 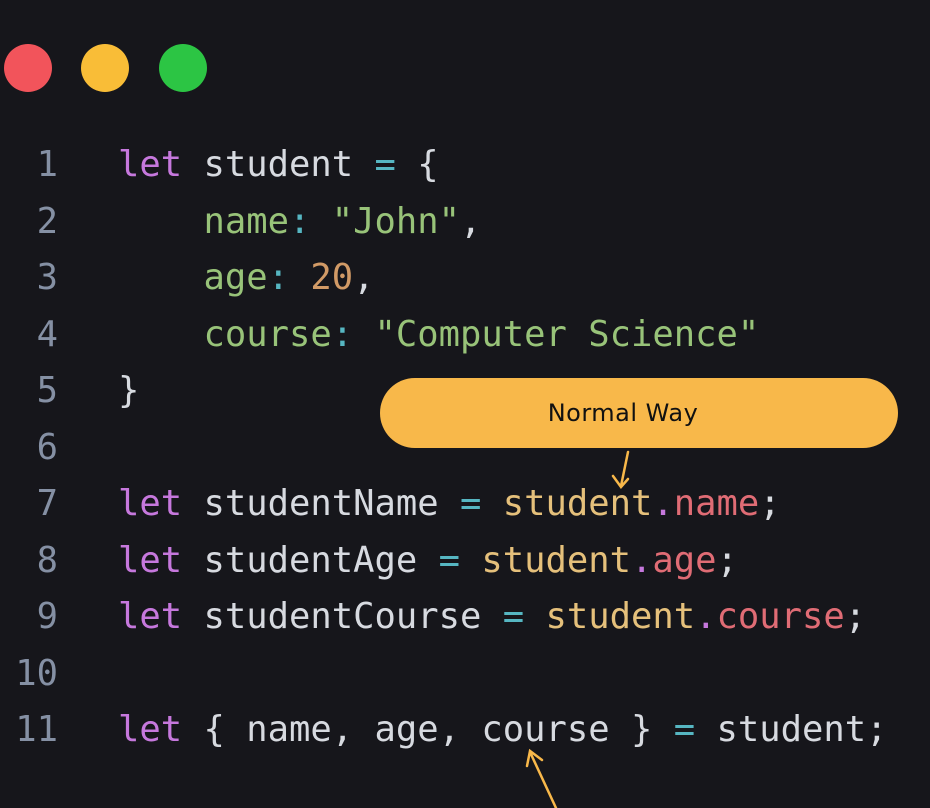 I want to click on arrow-up-icon, so click(x=541, y=778).